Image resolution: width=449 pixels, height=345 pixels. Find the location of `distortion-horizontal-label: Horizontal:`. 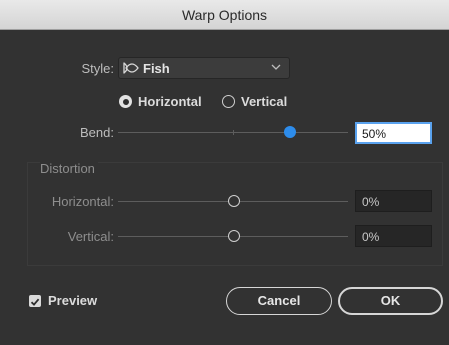

distortion-horizontal-label: Horizontal: is located at coordinates (82, 201).